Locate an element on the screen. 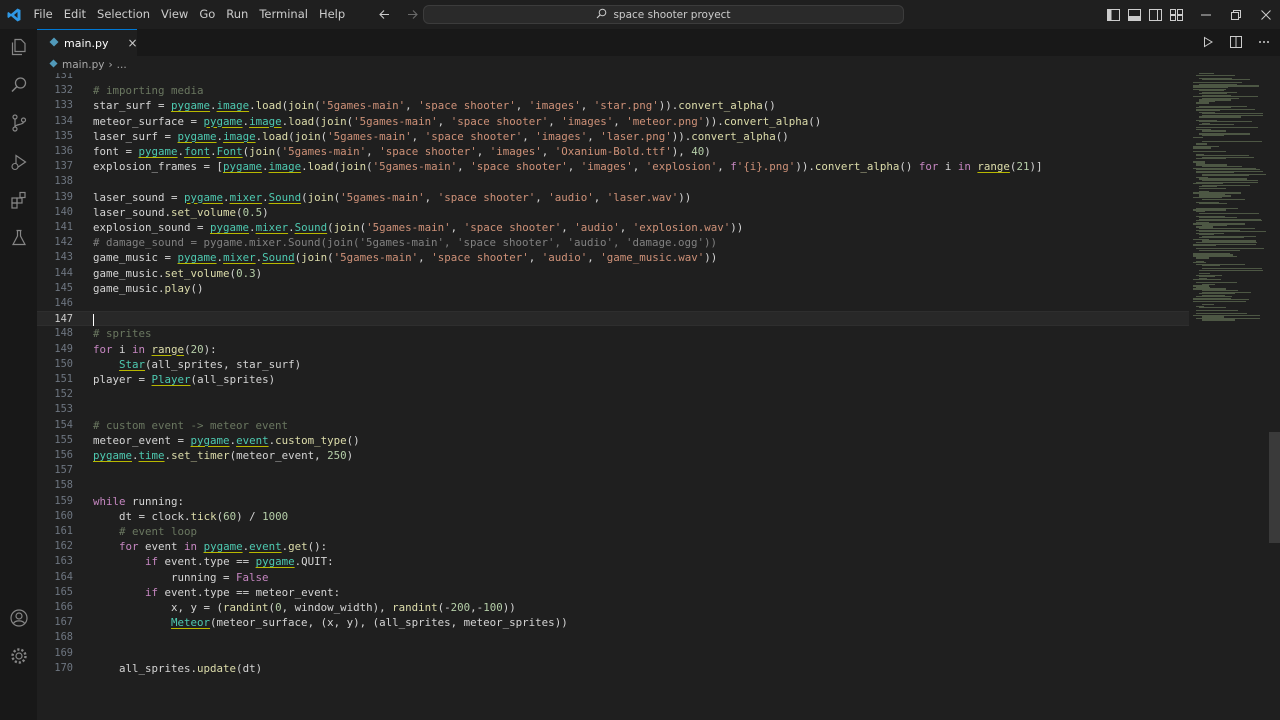 The height and width of the screenshot is (720, 1280). code-token: type is located at coordinates (220, 592).